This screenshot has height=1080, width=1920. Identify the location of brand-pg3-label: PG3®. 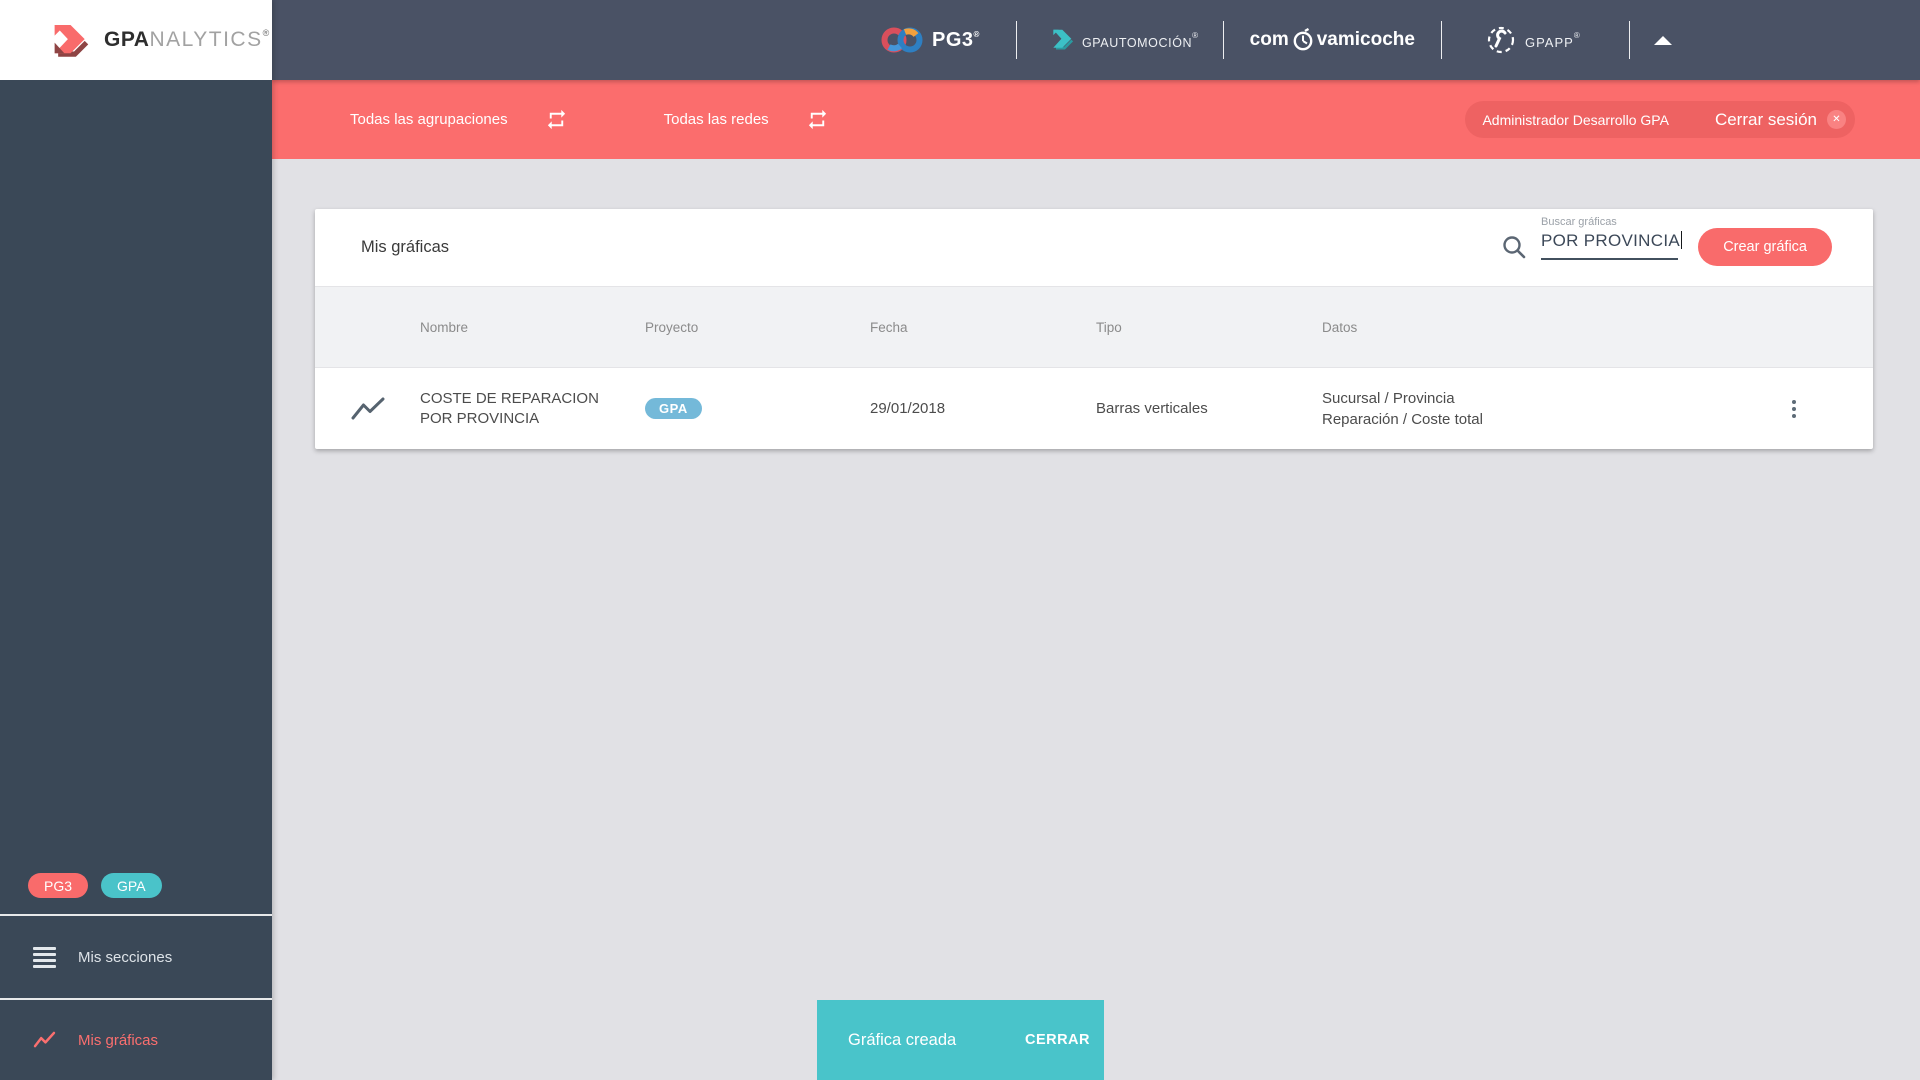
(956, 39).